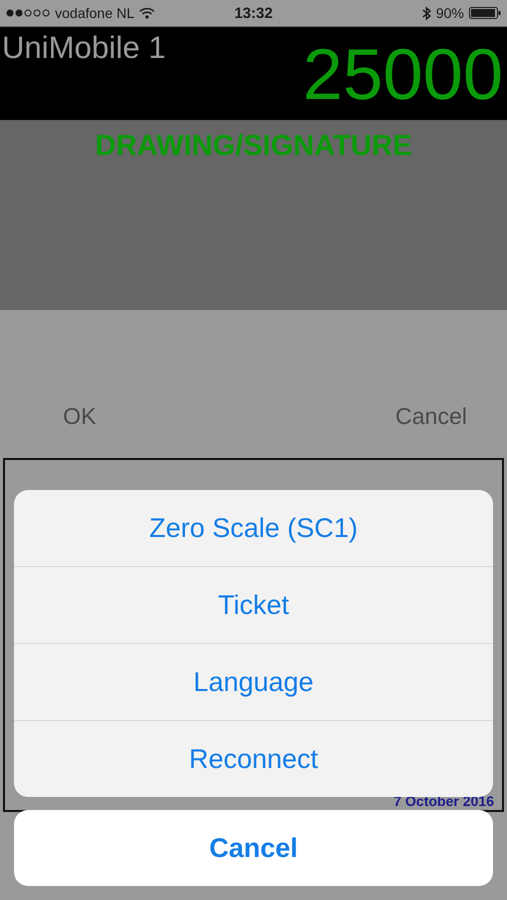 The height and width of the screenshot is (900, 507). What do you see at coordinates (402, 75) in the screenshot?
I see `weight-reading: 25000` at bounding box center [402, 75].